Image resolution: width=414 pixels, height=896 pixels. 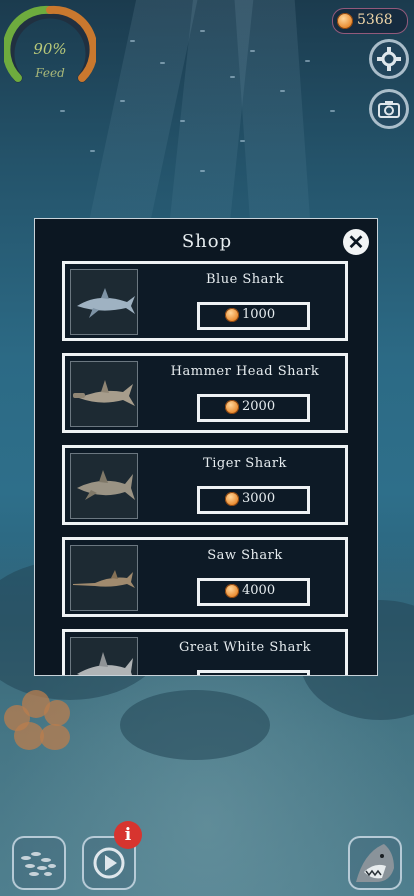 What do you see at coordinates (105, 663) in the screenshot?
I see `great-white-shark-icon` at bounding box center [105, 663].